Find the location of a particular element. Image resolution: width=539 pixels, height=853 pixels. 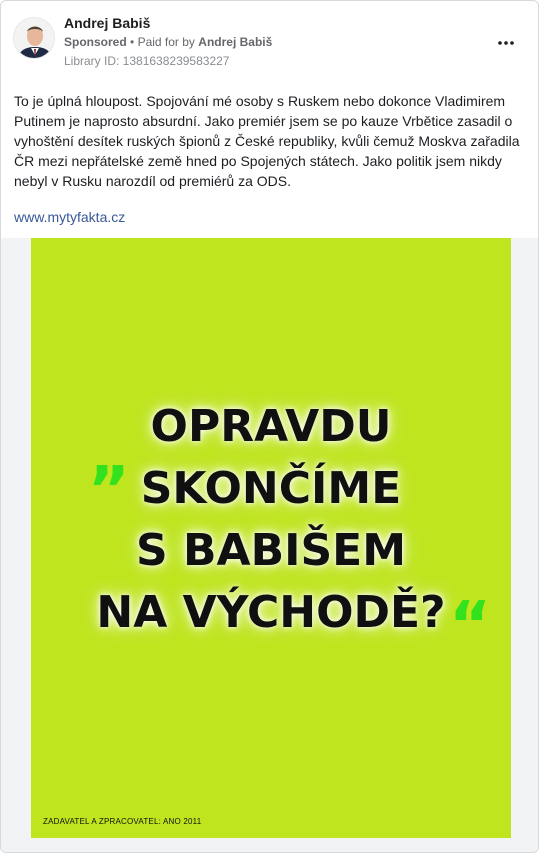

closing-quote-mark: “ is located at coordinates (470, 626).